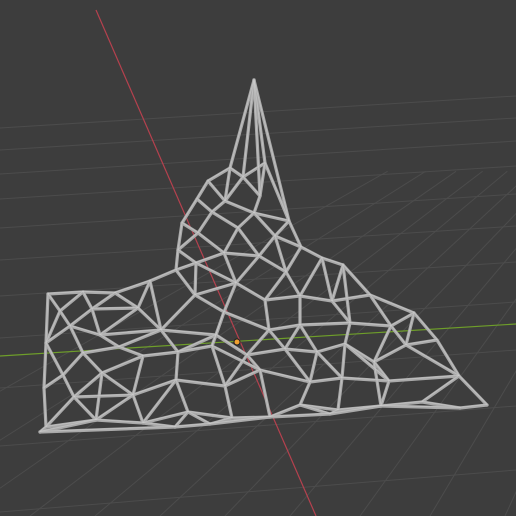 This screenshot has height=516, width=516. Describe the element at coordinates (472, 443) in the screenshot. I see `grid-column-line` at that location.